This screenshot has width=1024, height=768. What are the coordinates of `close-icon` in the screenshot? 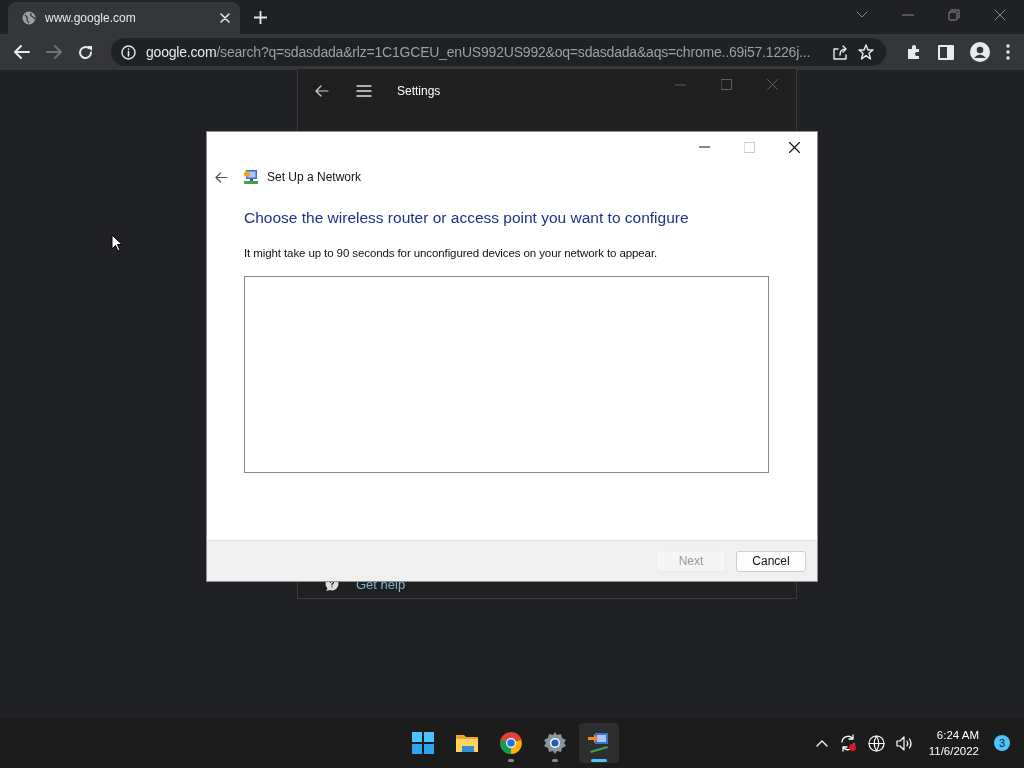 It's located at (794, 147).